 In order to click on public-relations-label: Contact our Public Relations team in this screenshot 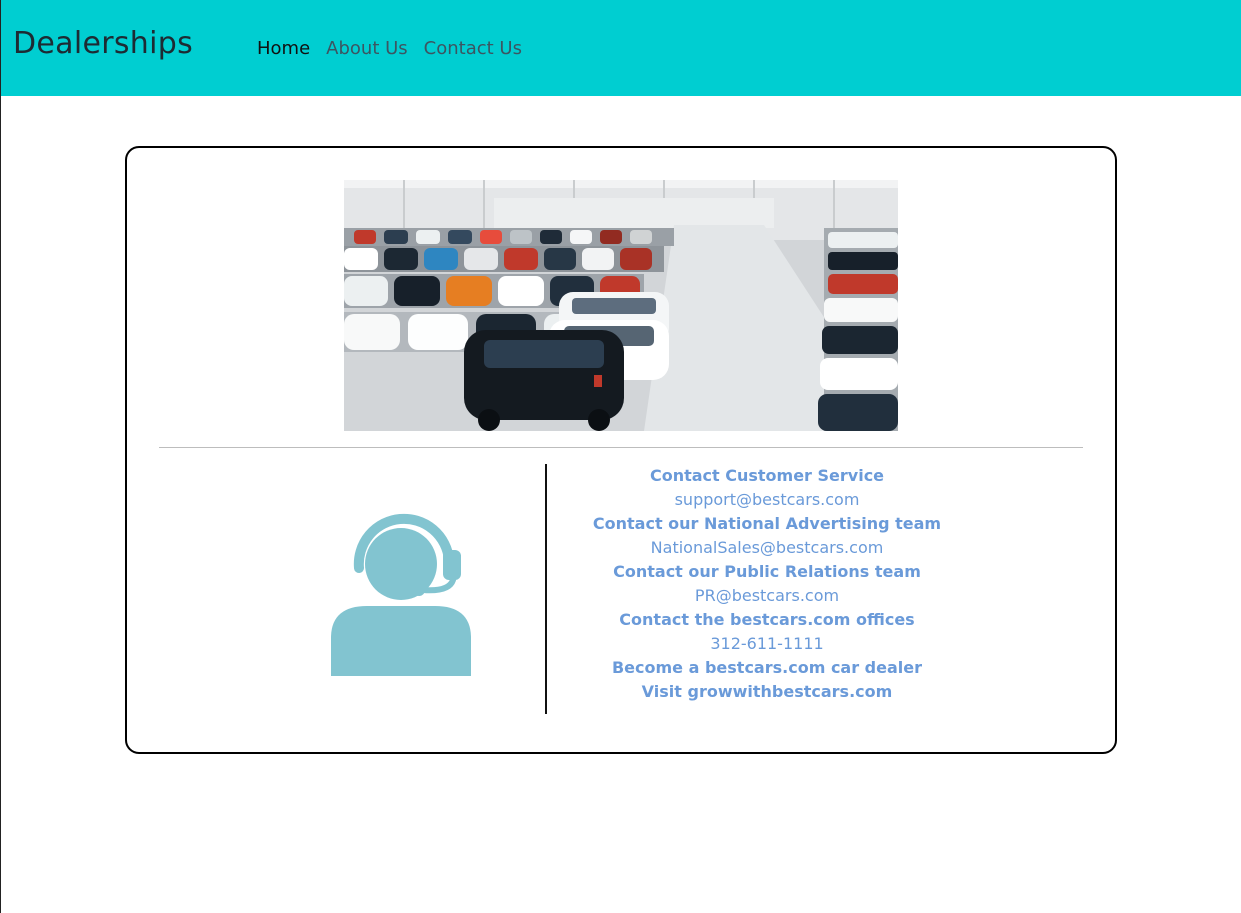, I will do `click(767, 571)`.